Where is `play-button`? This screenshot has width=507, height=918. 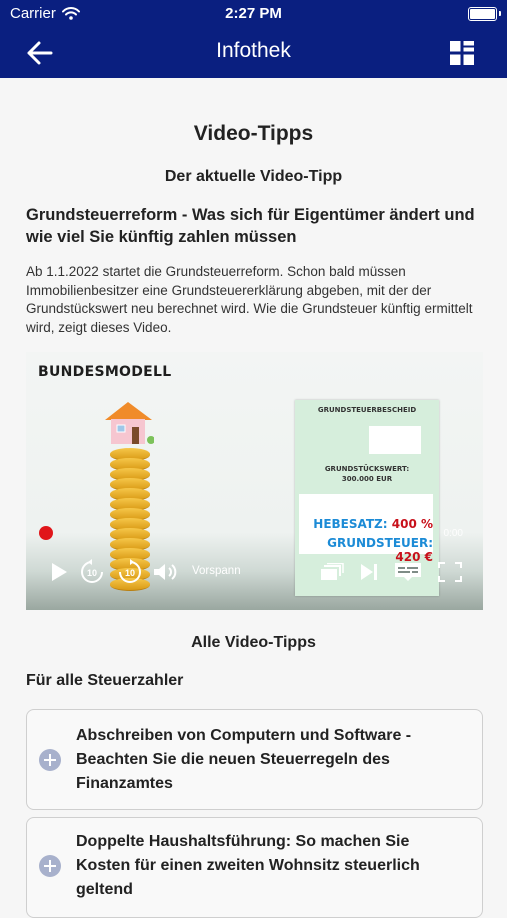
play-button is located at coordinates (59, 572).